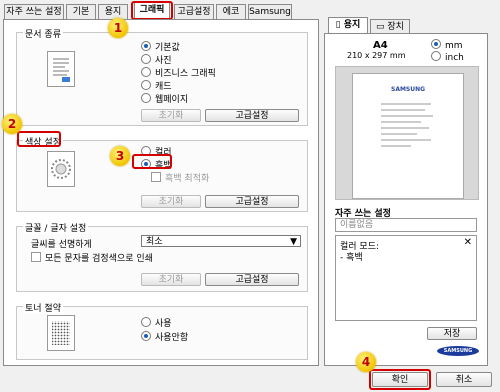 The width and height of the screenshot is (500, 392). I want to click on preview-text-lines-icon, so click(407, 125).